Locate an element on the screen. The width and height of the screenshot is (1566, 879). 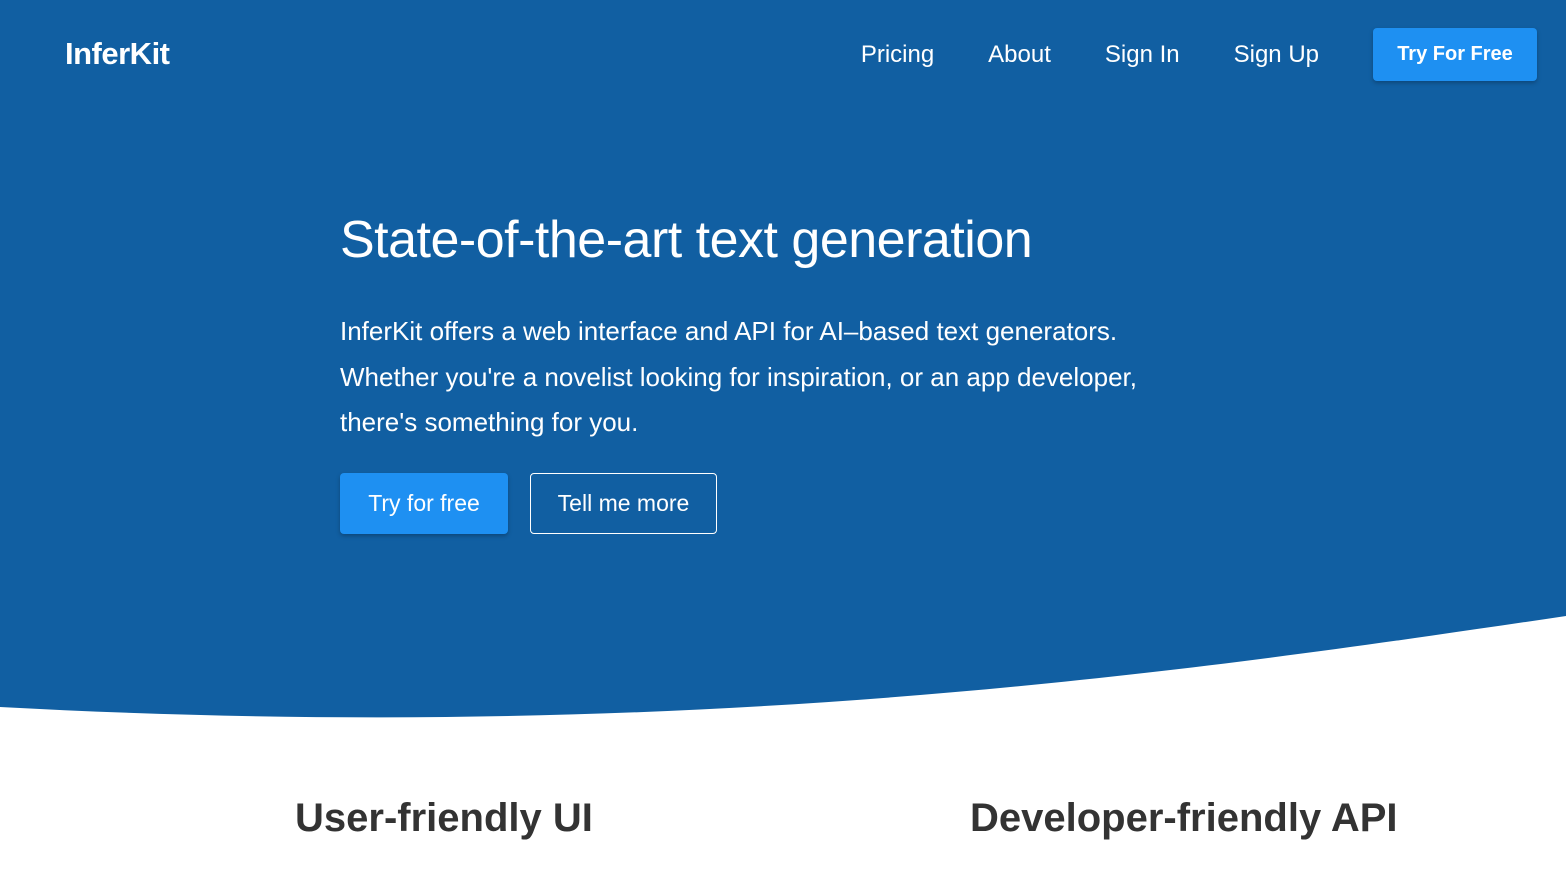
brand-logo: InferKit is located at coordinates (117, 54).